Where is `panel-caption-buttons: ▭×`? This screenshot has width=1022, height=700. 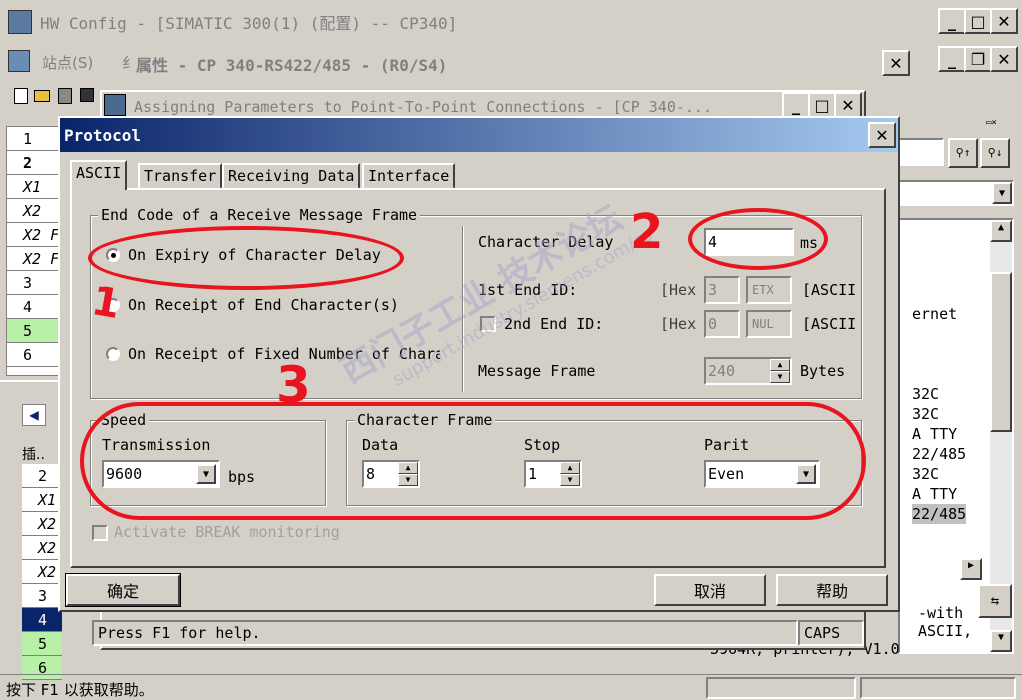
panel-caption-buttons: ▭× is located at coordinates (1001, 124).